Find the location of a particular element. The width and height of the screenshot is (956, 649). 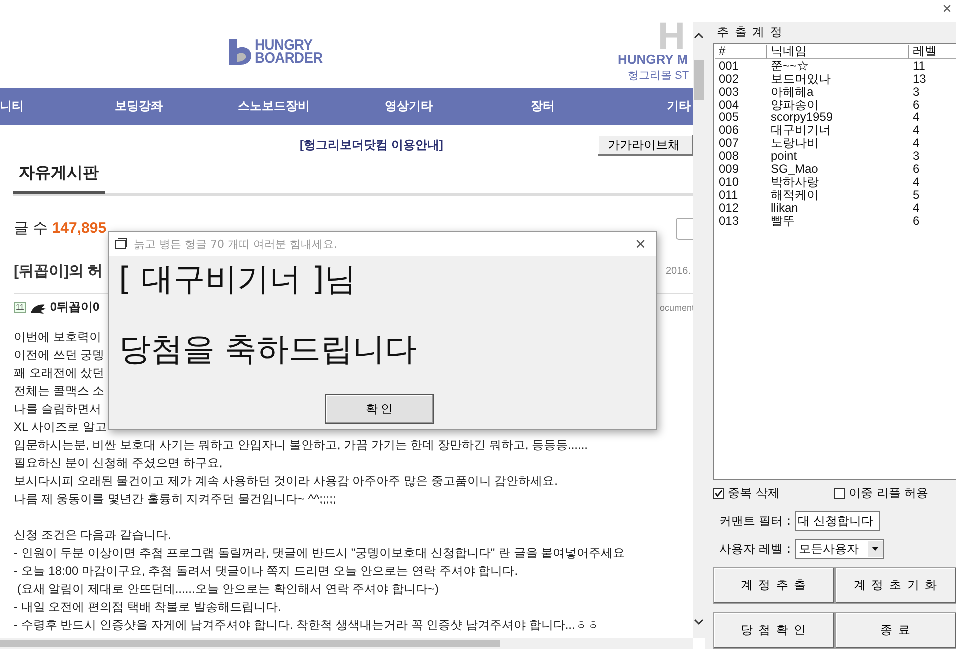

chat-button: 가가라이브채 is located at coordinates (645, 145).